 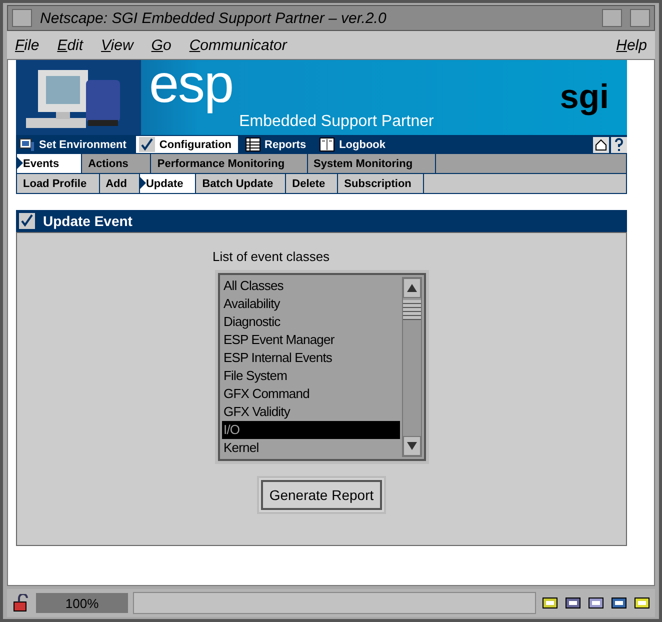 I want to click on nav-tab-label: Reports, so click(x=285, y=144).